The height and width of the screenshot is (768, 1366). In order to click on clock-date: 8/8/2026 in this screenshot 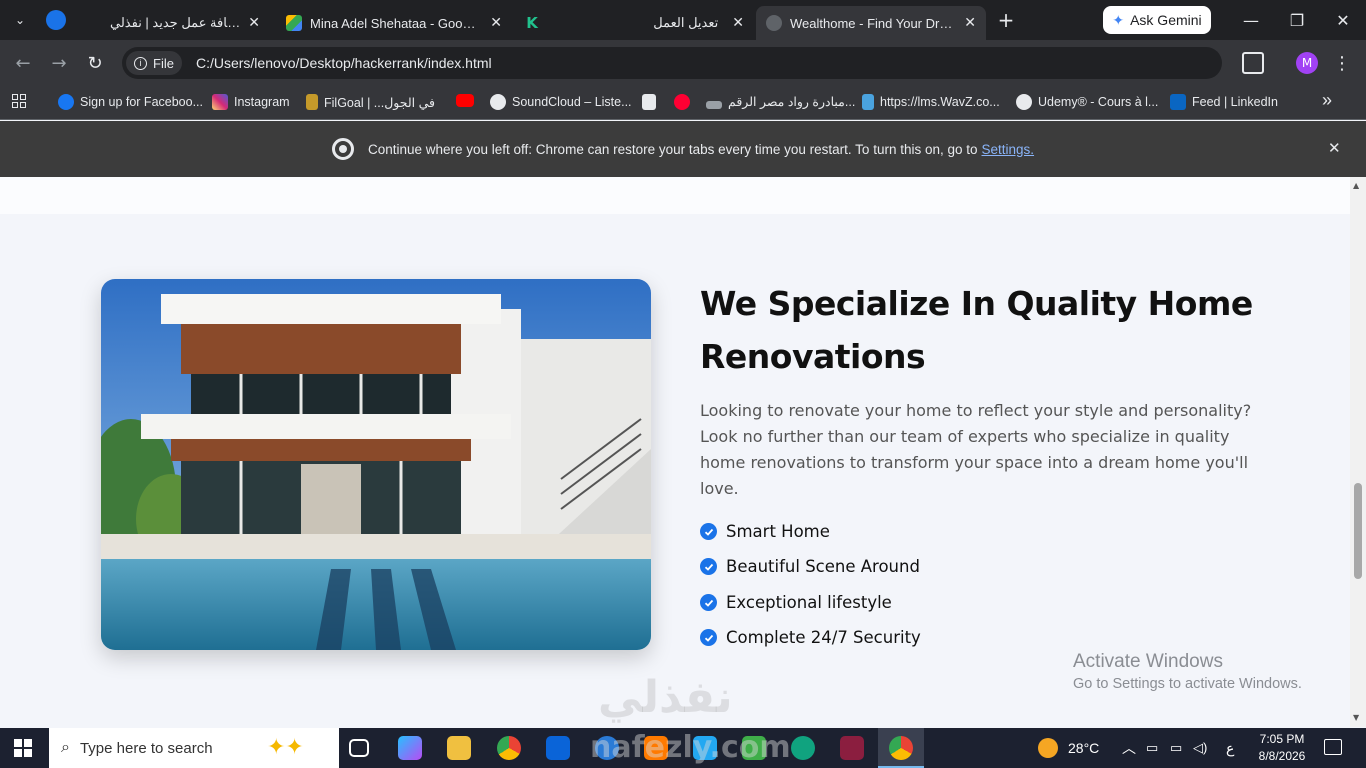, I will do `click(1282, 756)`.